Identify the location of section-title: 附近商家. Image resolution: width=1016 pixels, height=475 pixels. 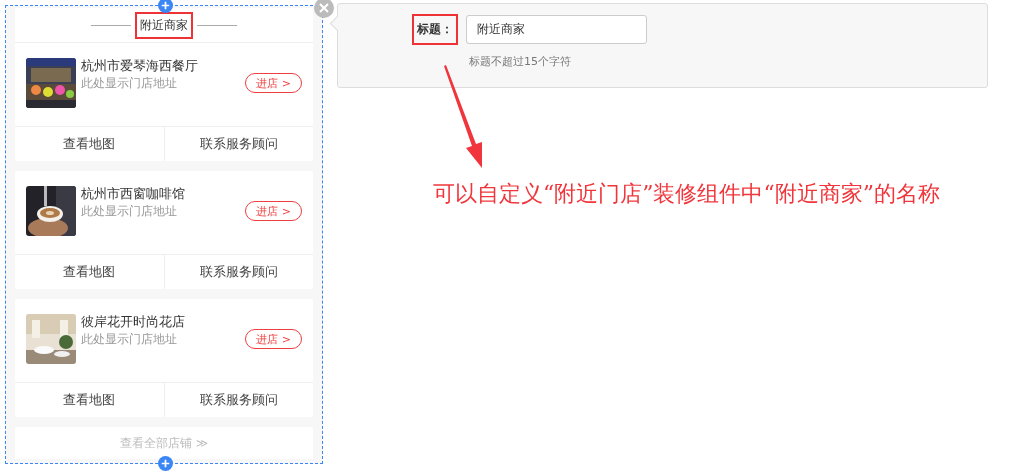
(164, 25).